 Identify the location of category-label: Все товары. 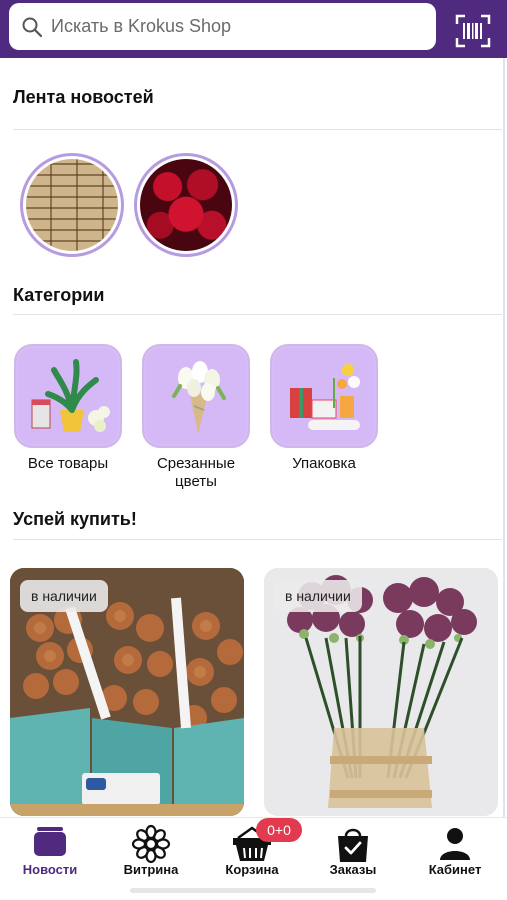
(68, 463).